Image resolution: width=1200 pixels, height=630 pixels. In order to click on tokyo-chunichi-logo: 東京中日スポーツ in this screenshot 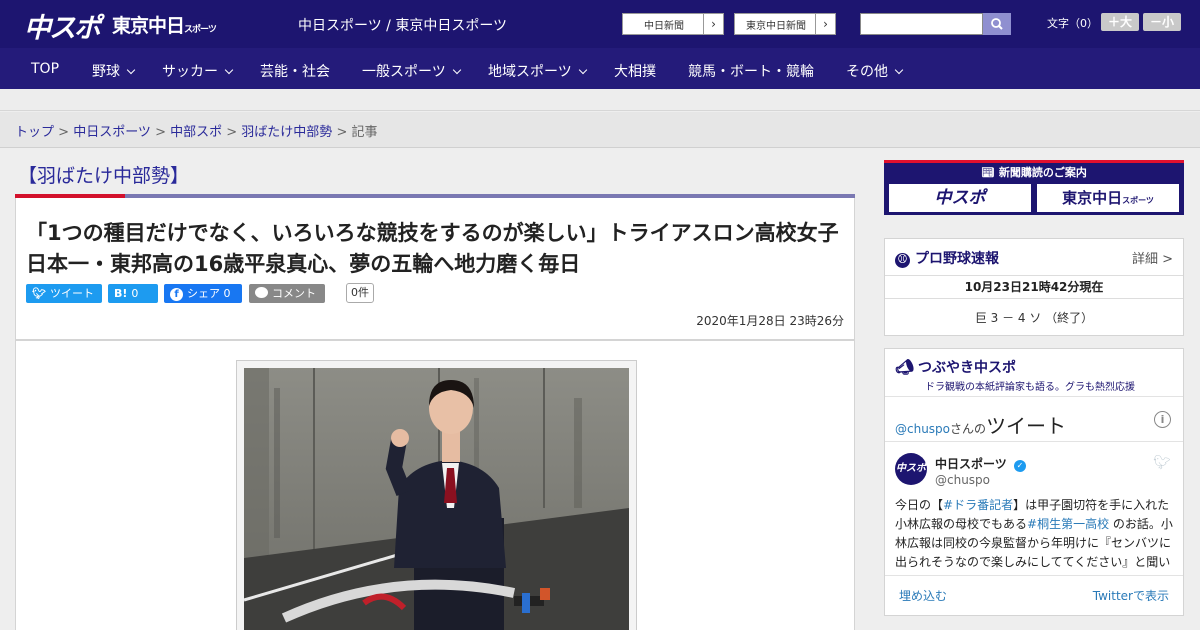, I will do `click(164, 24)`.